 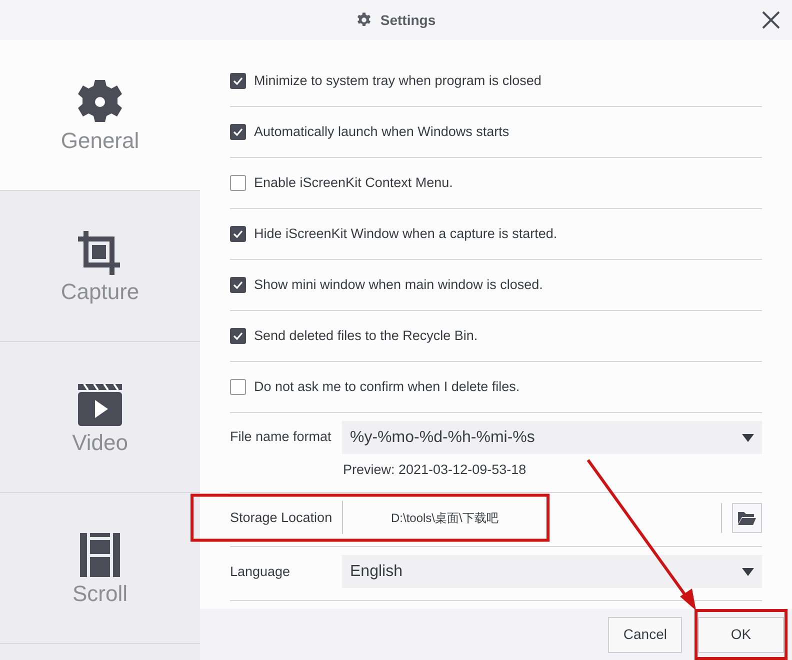 What do you see at coordinates (281, 437) in the screenshot?
I see `field-label: File name format` at bounding box center [281, 437].